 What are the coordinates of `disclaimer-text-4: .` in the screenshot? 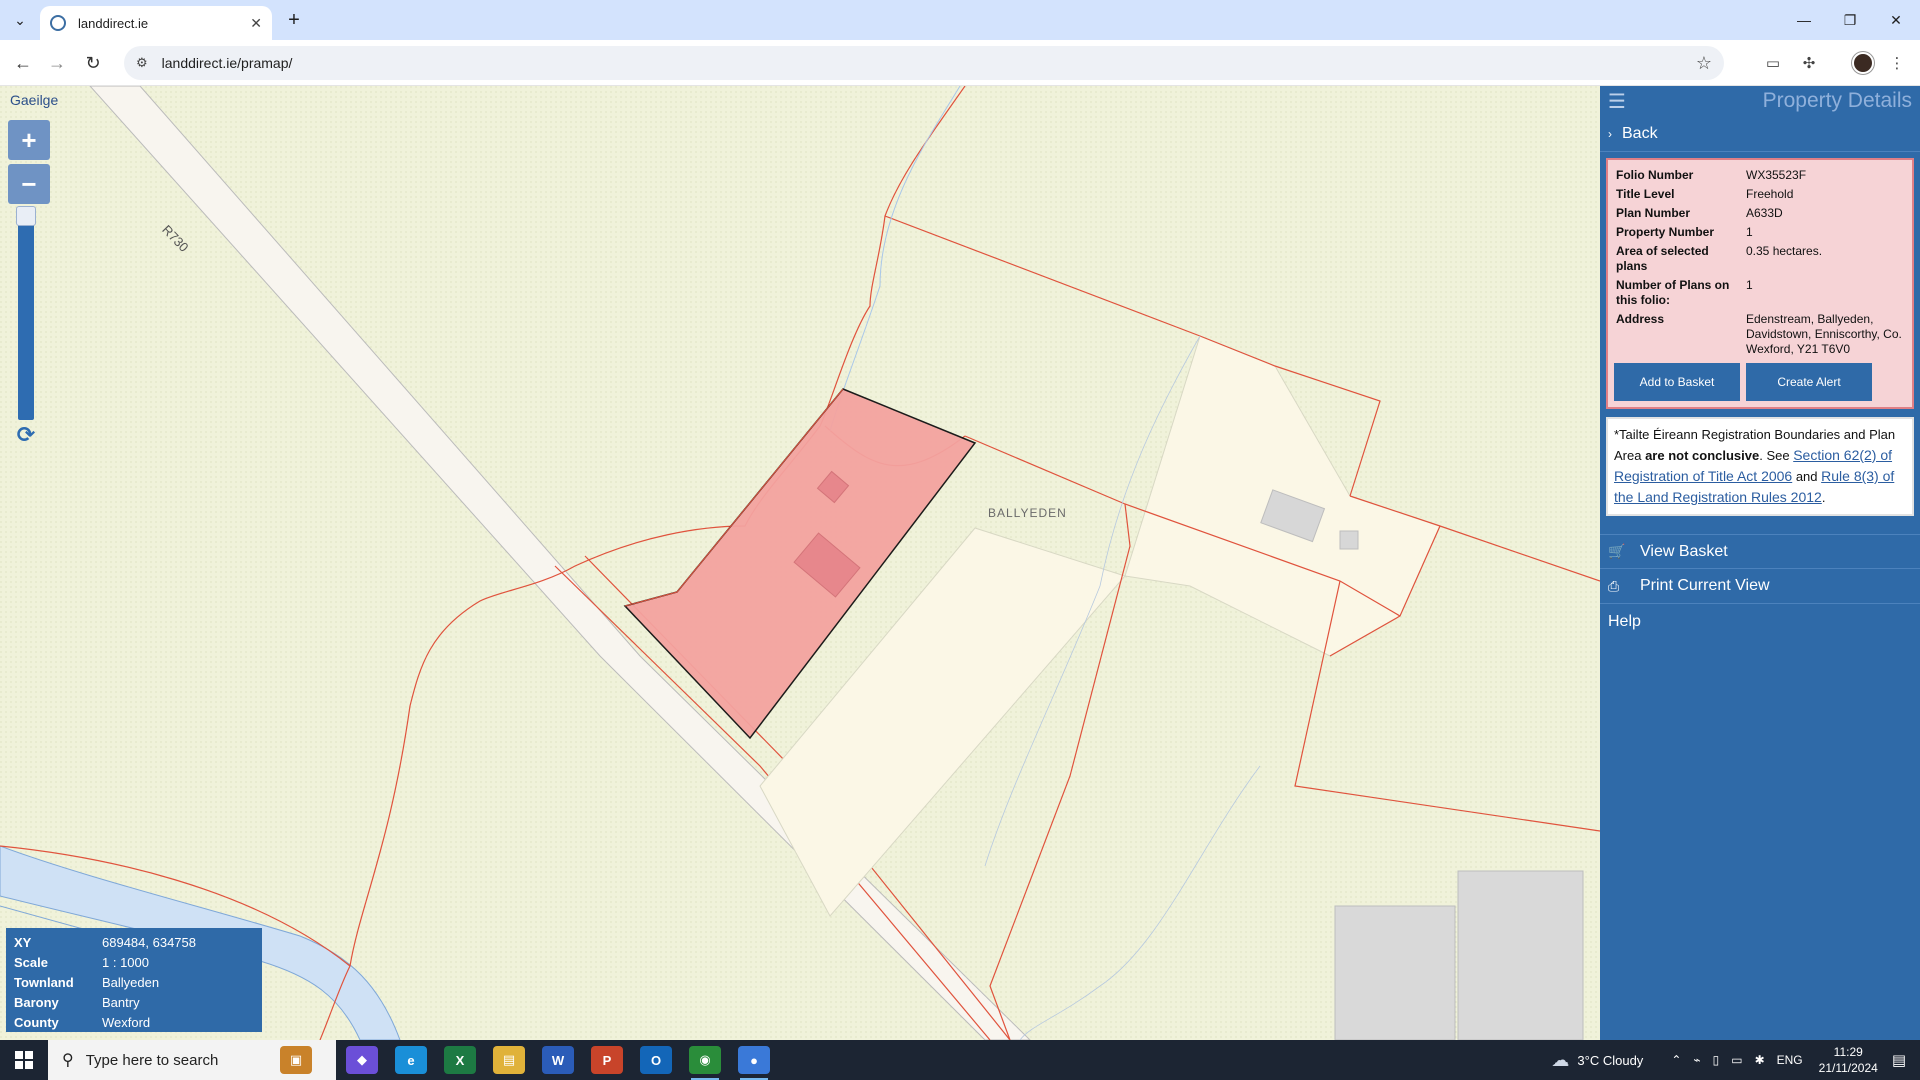 It's located at (1823, 497).